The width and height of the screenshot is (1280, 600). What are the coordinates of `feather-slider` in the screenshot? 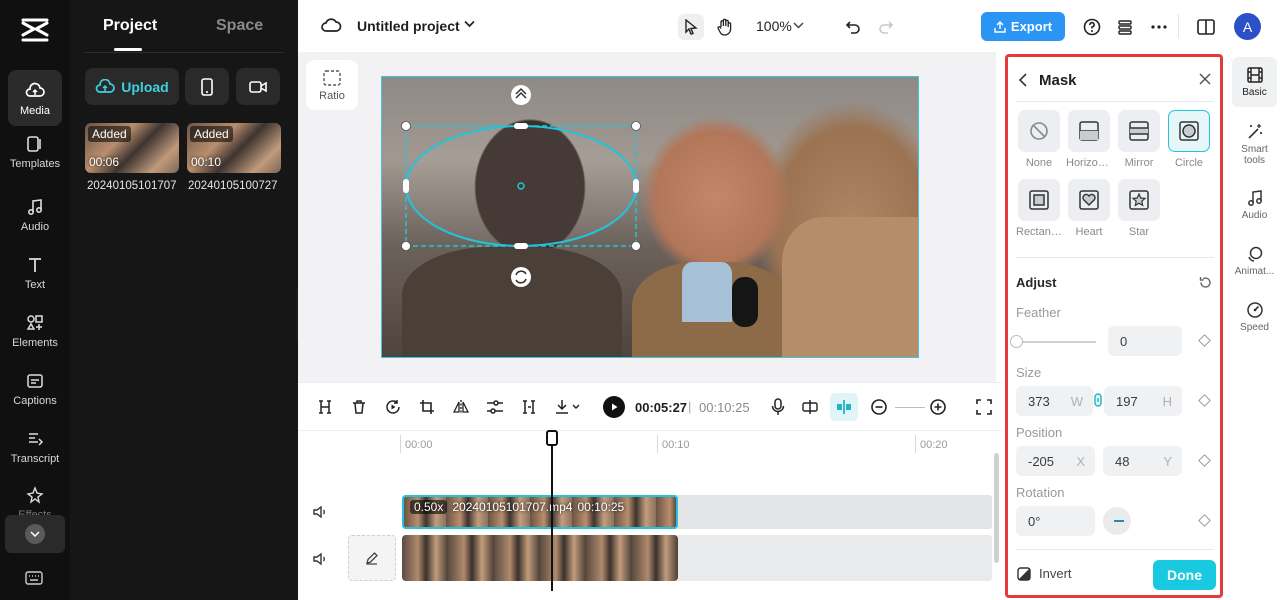 It's located at (1056, 342).